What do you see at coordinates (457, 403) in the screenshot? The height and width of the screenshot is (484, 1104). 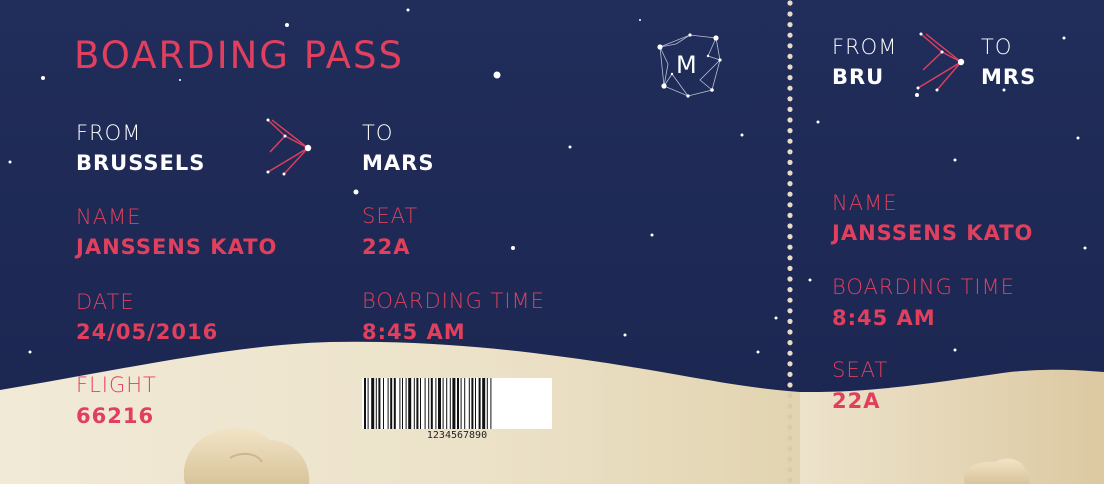 I see `barcode` at bounding box center [457, 403].